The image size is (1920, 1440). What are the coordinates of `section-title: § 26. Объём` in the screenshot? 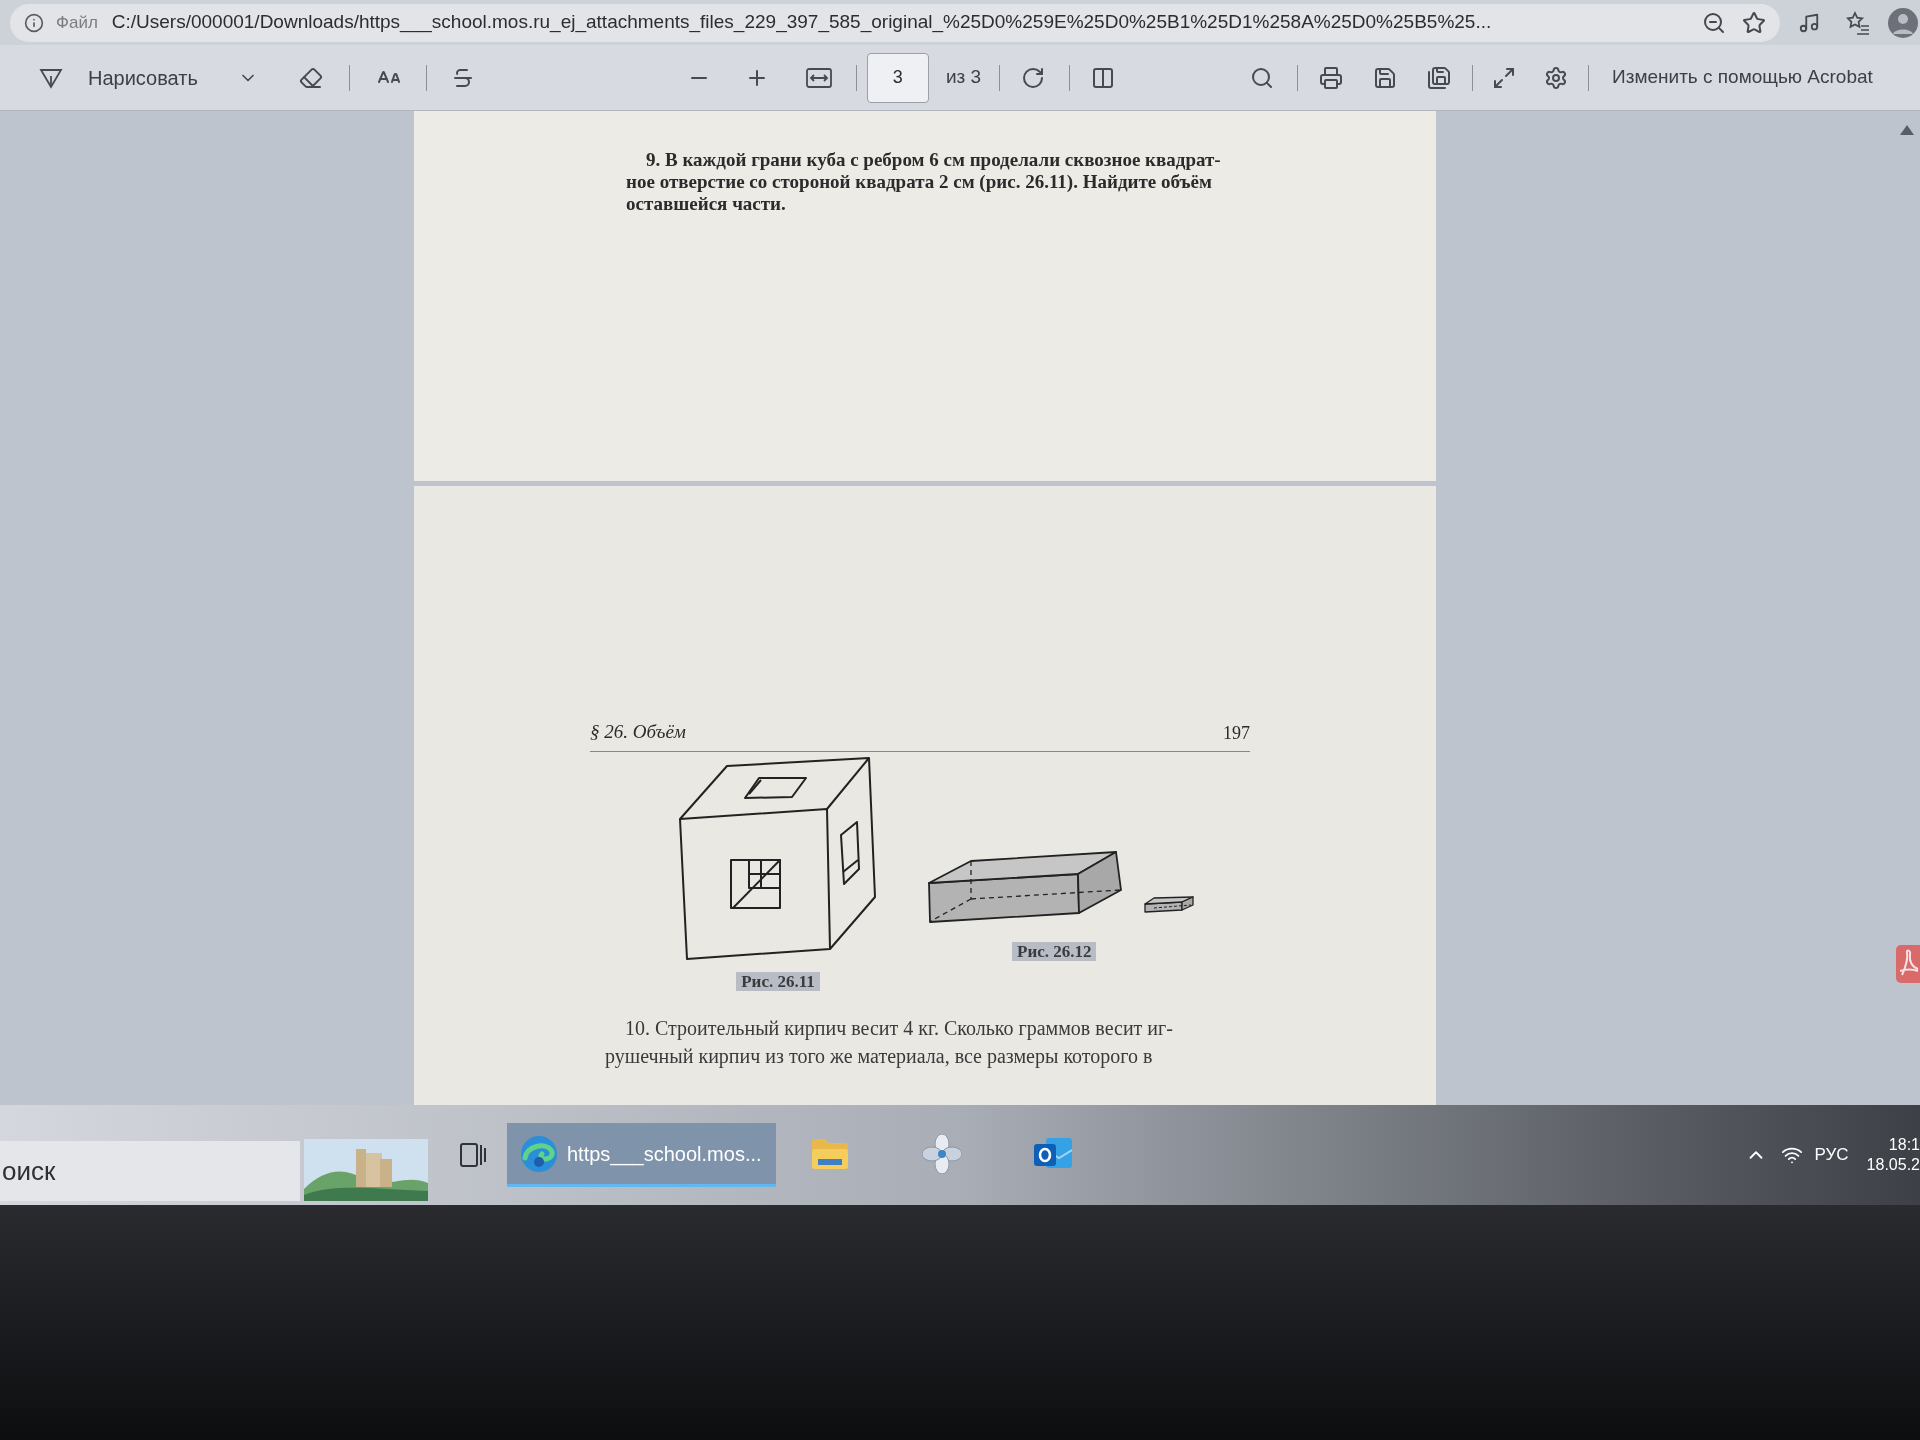 It's located at (638, 732).